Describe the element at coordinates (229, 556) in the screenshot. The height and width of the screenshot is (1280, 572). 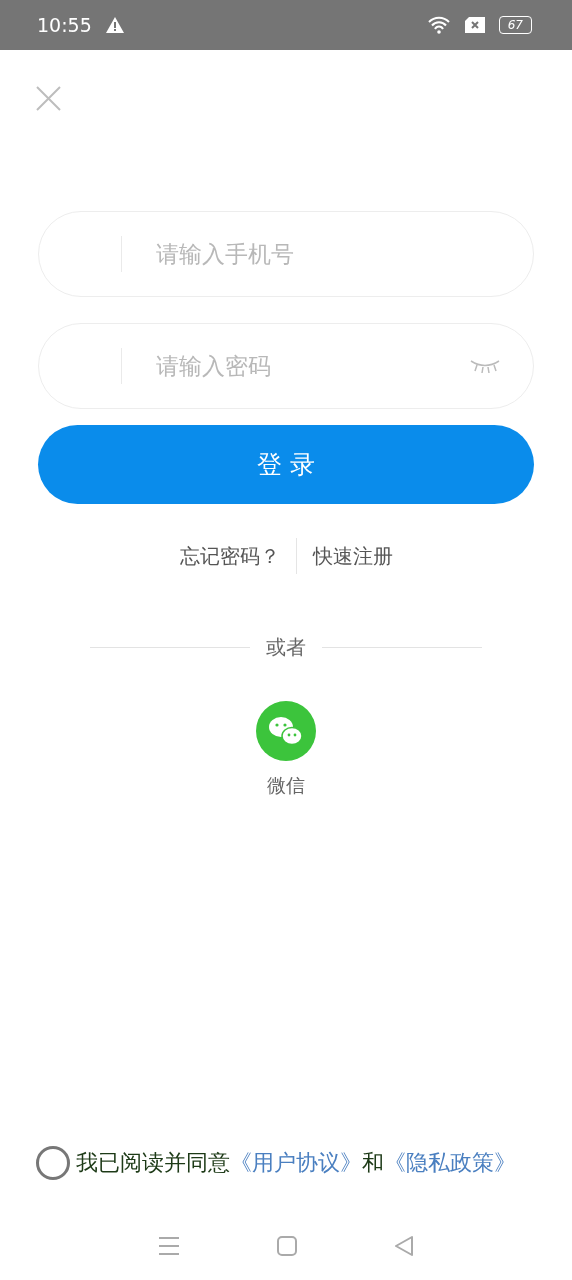
I see `text-link: 忘记密码？` at that location.